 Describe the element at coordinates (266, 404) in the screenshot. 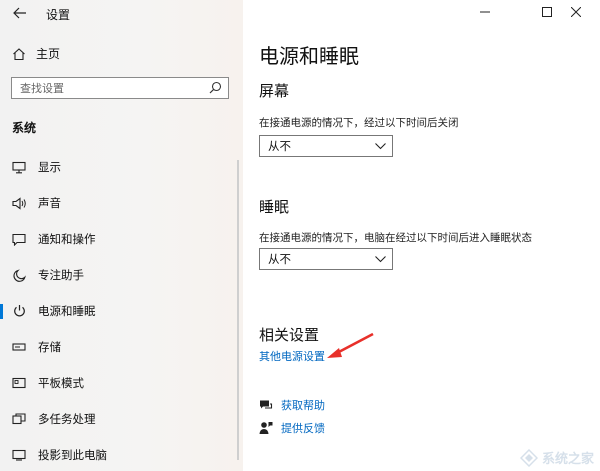

I see `help-chat-icon` at that location.